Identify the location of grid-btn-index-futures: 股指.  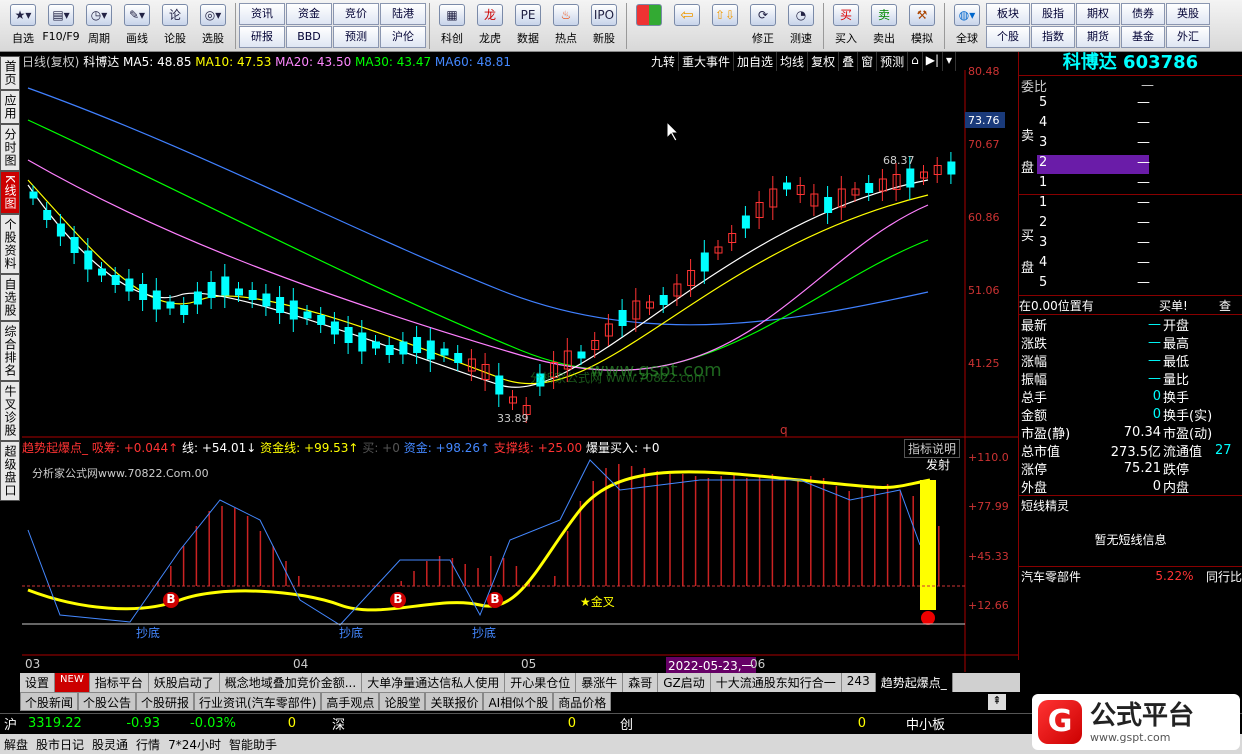
(1053, 14).